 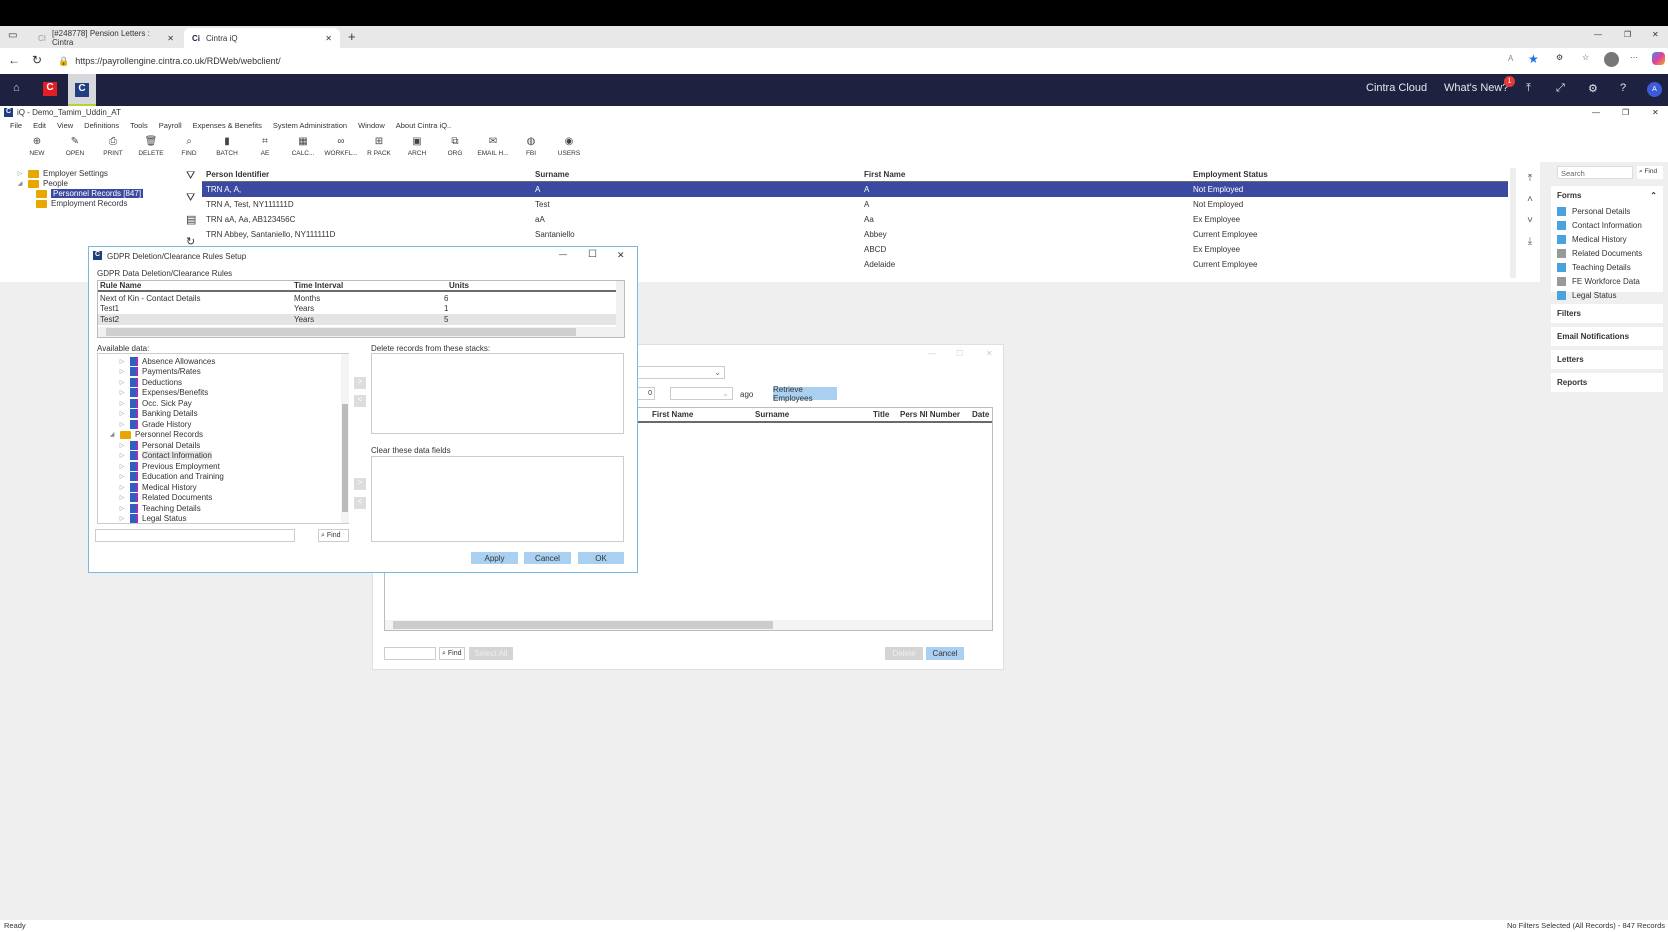 What do you see at coordinates (1510, 58) in the screenshot?
I see `read-aloud-icon: A` at bounding box center [1510, 58].